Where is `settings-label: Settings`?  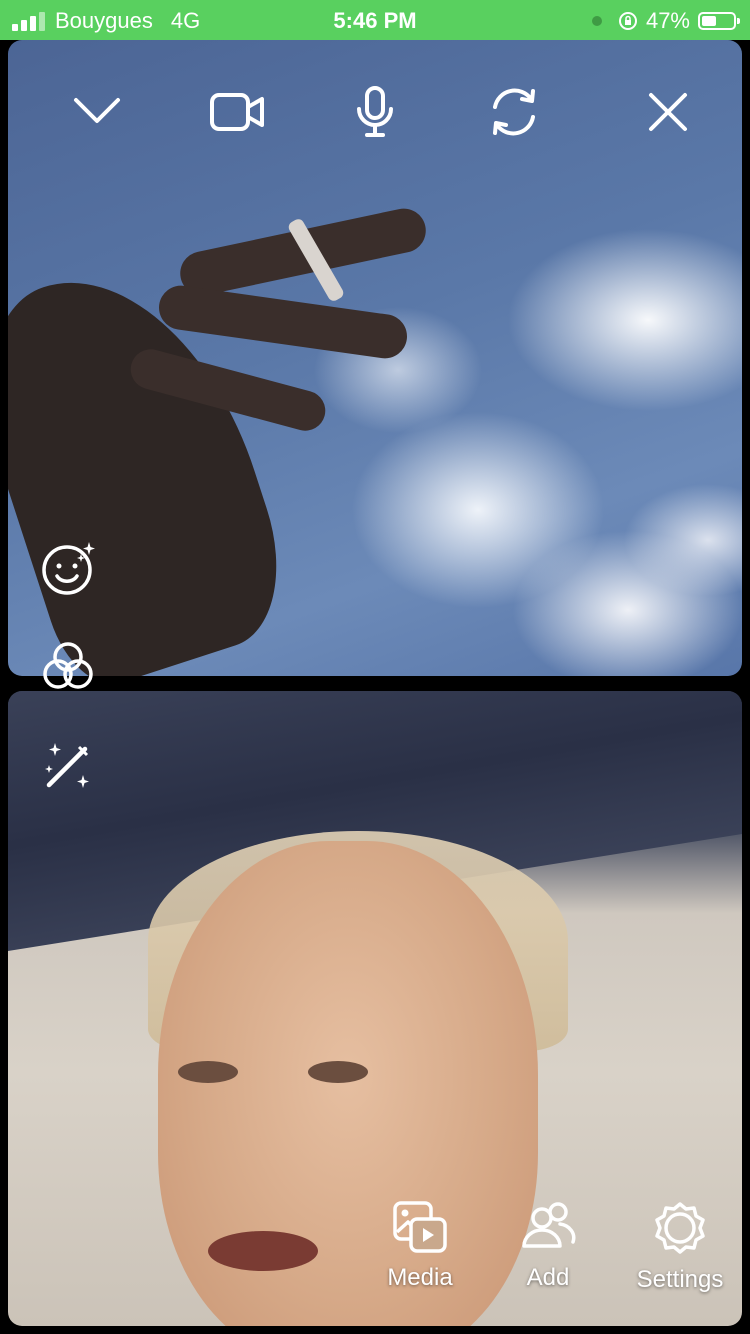
settings-label: Settings is located at coordinates (680, 1279).